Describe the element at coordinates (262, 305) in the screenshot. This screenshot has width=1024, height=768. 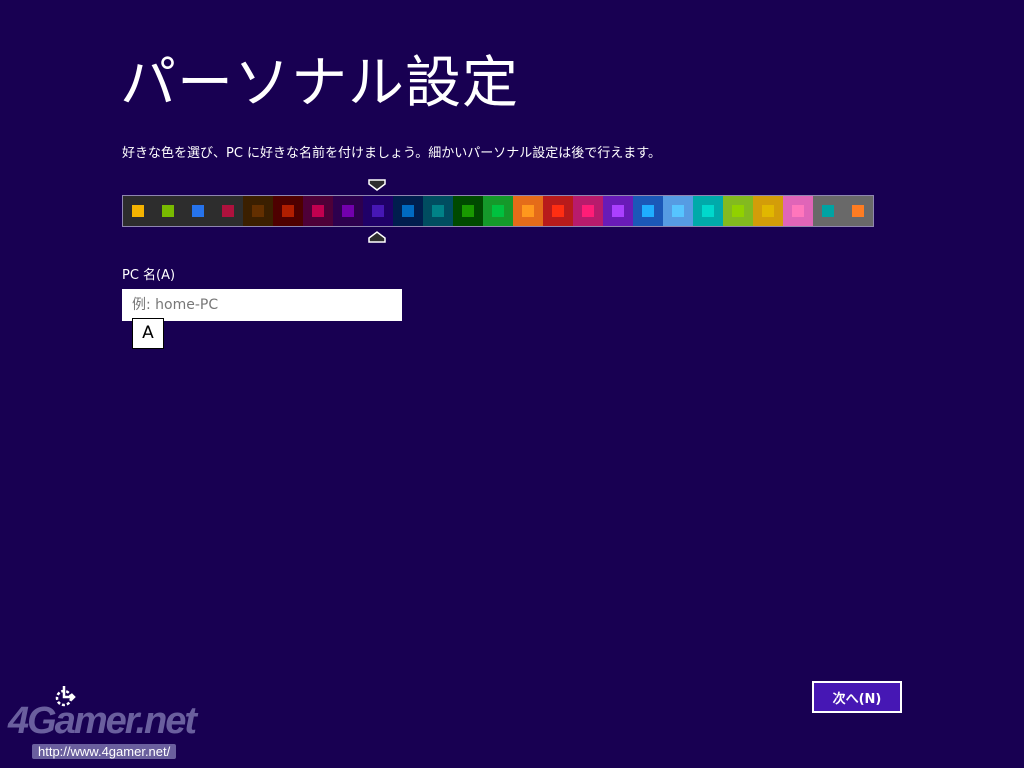
I see `pc-name-input` at that location.